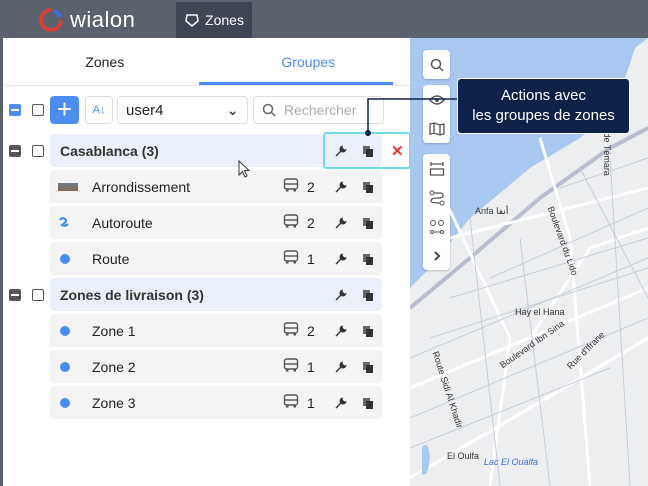  Describe the element at coordinates (324, 19) in the screenshot. I see `top-bar: wialon Zones` at that location.